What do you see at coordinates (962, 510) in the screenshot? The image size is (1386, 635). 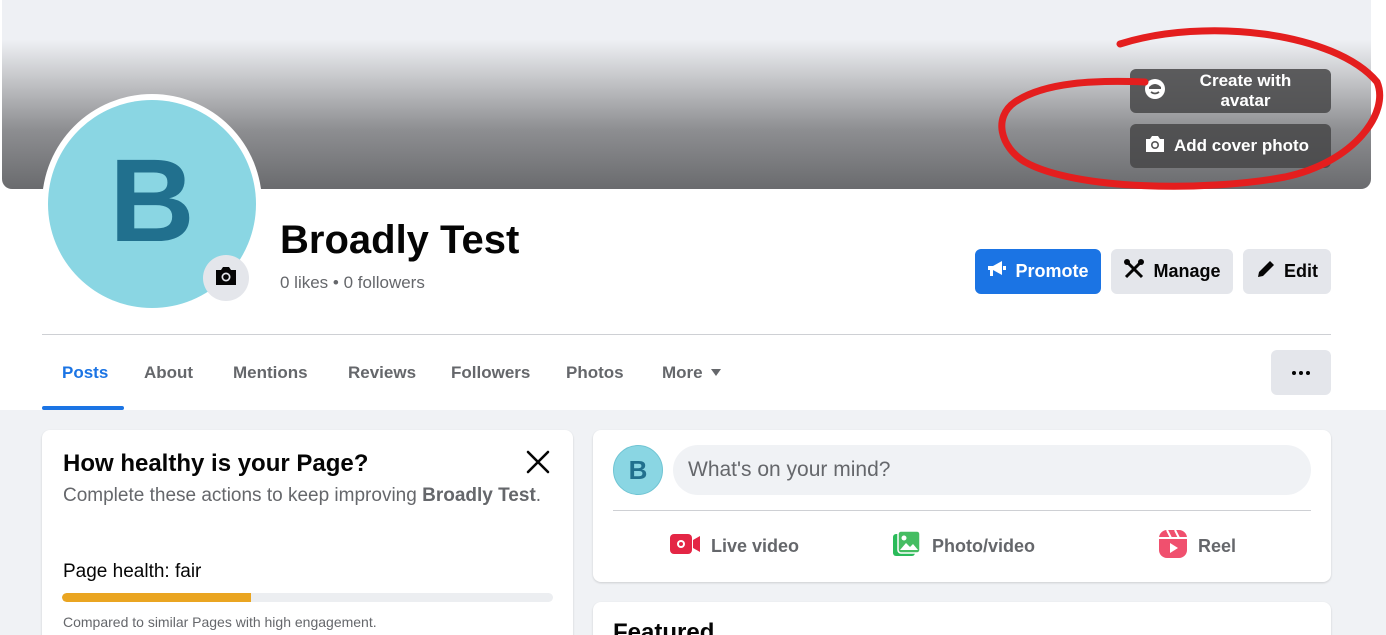 I see `composer-divider` at bounding box center [962, 510].